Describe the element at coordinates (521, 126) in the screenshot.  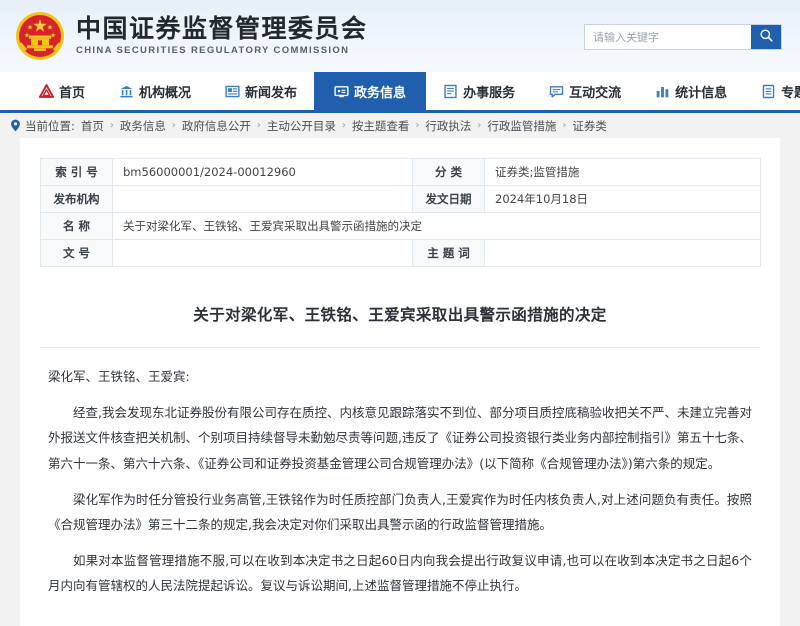
I see `breadcrumb-item-6: 行政监管措施` at that location.